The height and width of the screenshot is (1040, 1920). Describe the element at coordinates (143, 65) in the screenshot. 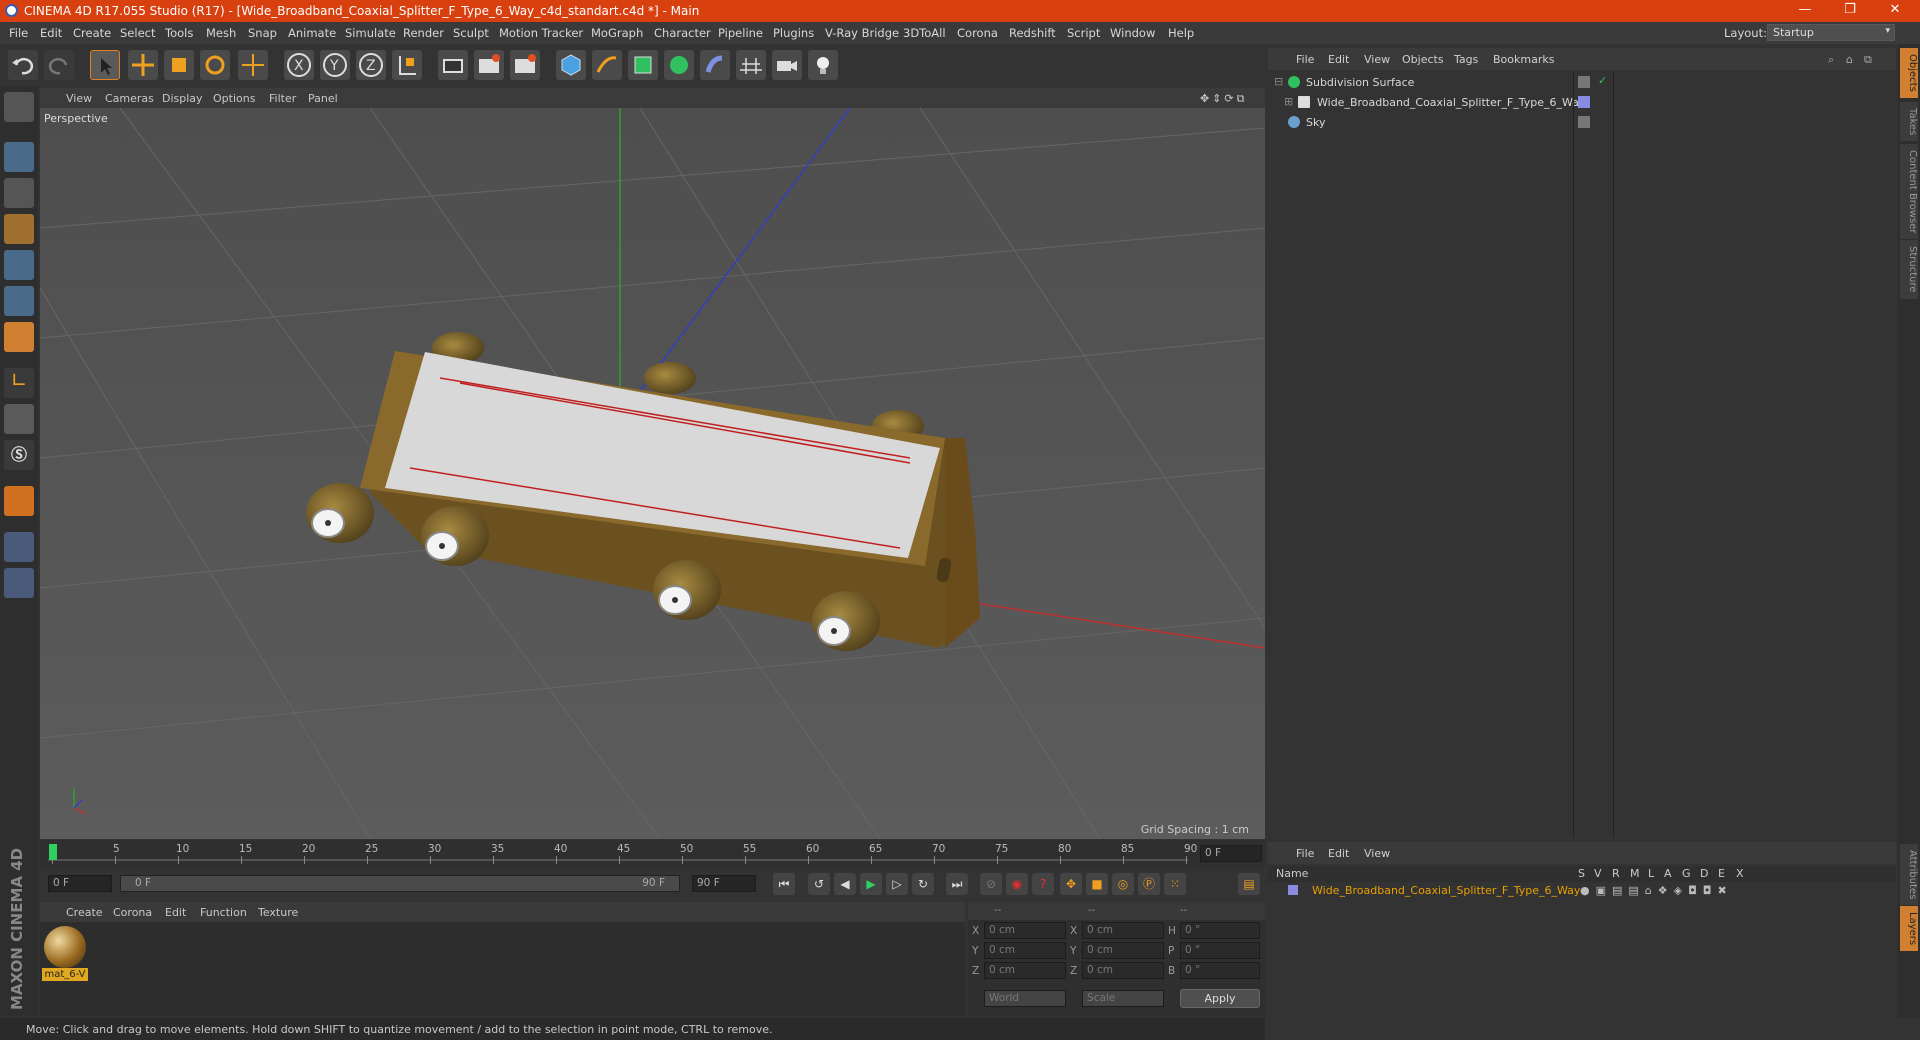

I see `move-icon` at that location.